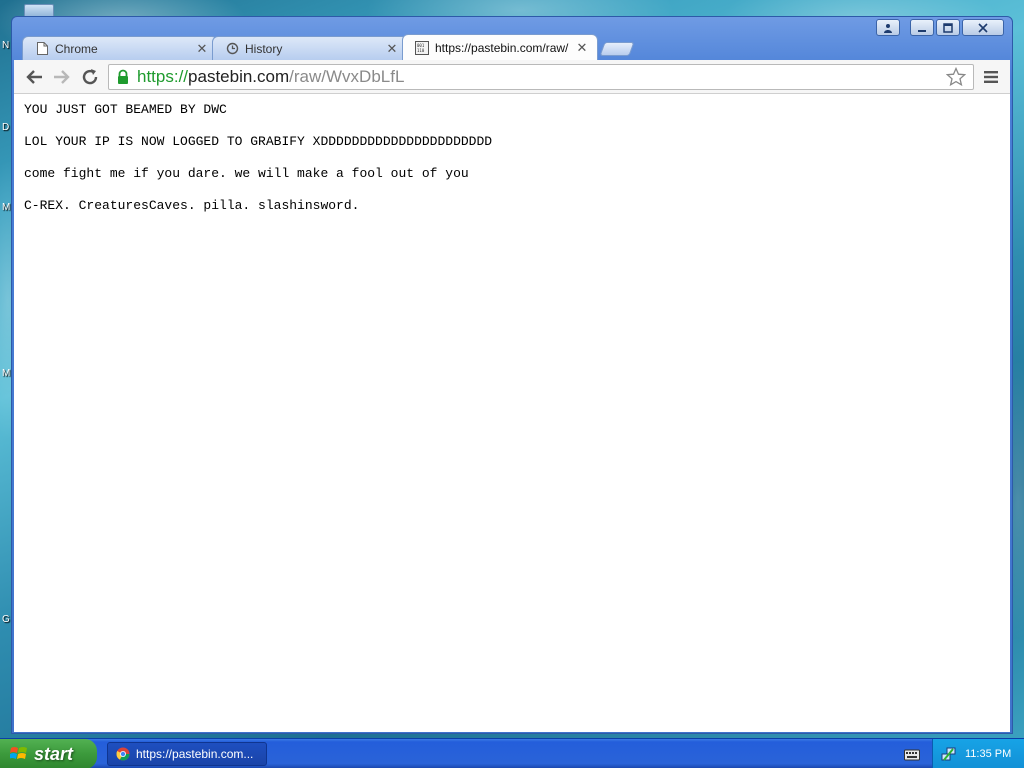  I want to click on url-scheme: https://, so click(163, 76).